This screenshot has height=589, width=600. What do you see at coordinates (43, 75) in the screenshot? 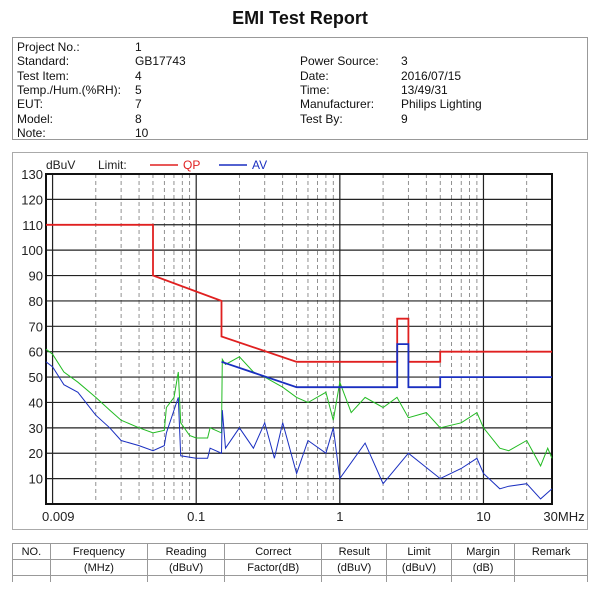
I see `info-label: Test Item:` at bounding box center [43, 75].